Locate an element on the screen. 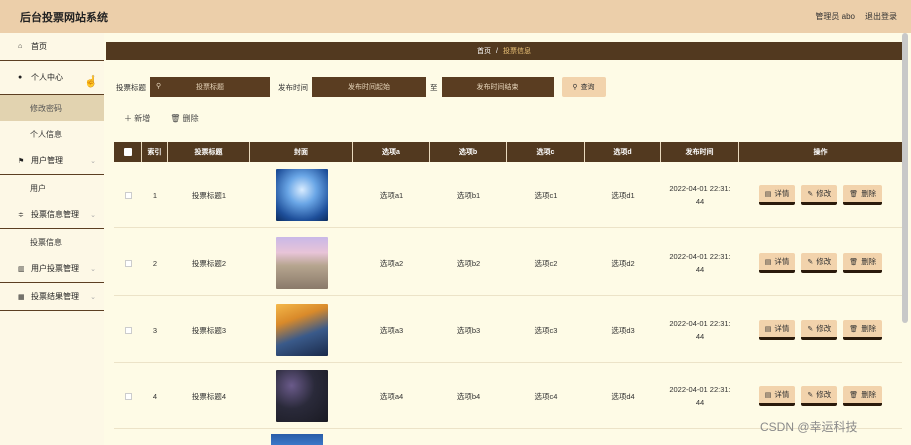 This screenshot has width=911, height=445. title-search-placeholder: 投票标题 is located at coordinates (210, 87).